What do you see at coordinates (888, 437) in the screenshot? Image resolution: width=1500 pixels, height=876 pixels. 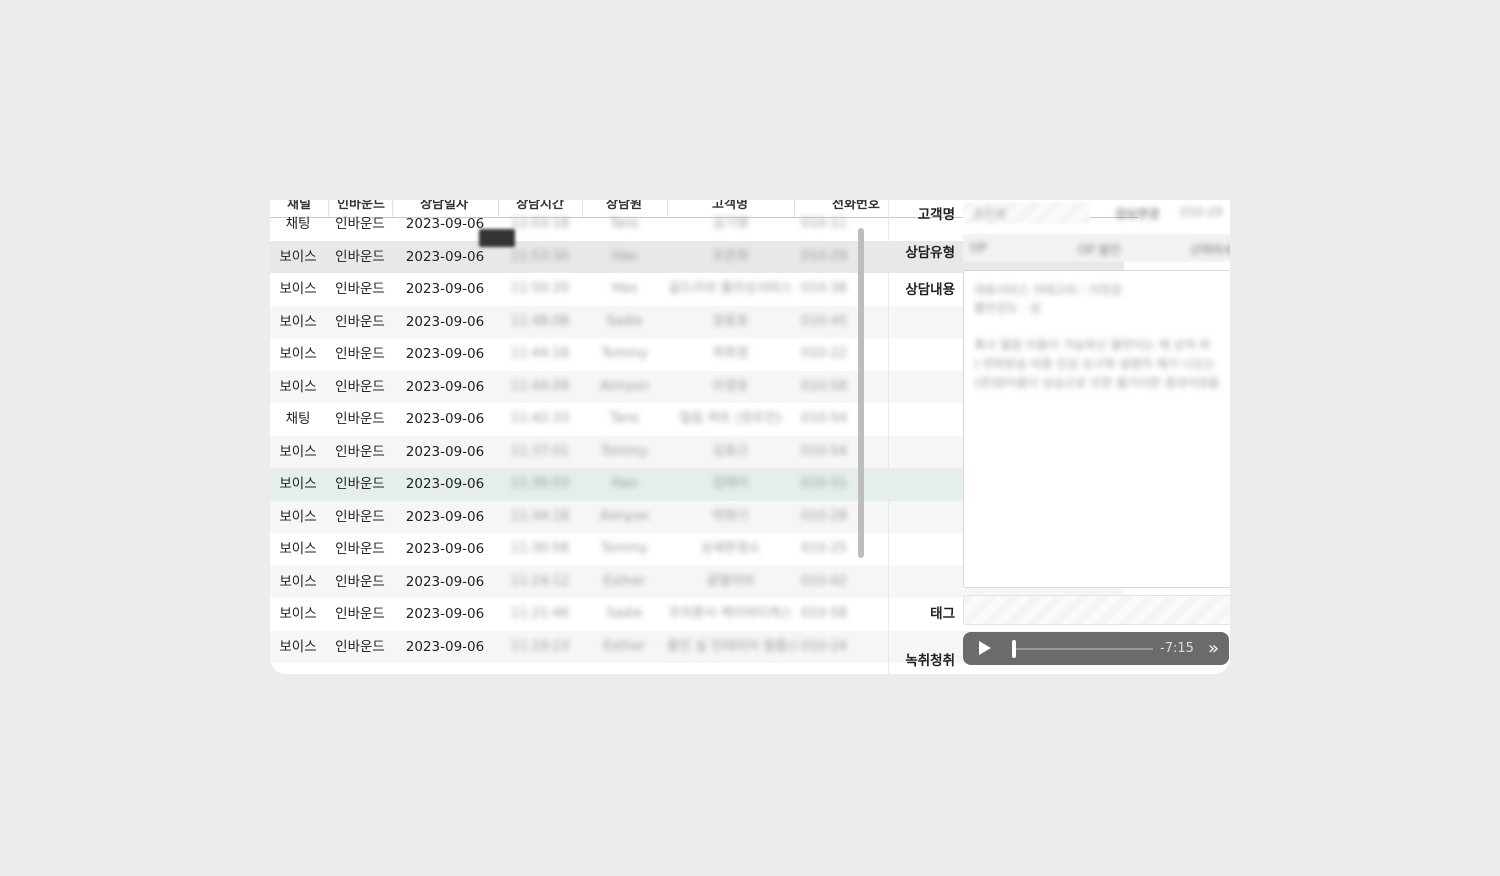 I see `panel-divider` at bounding box center [888, 437].